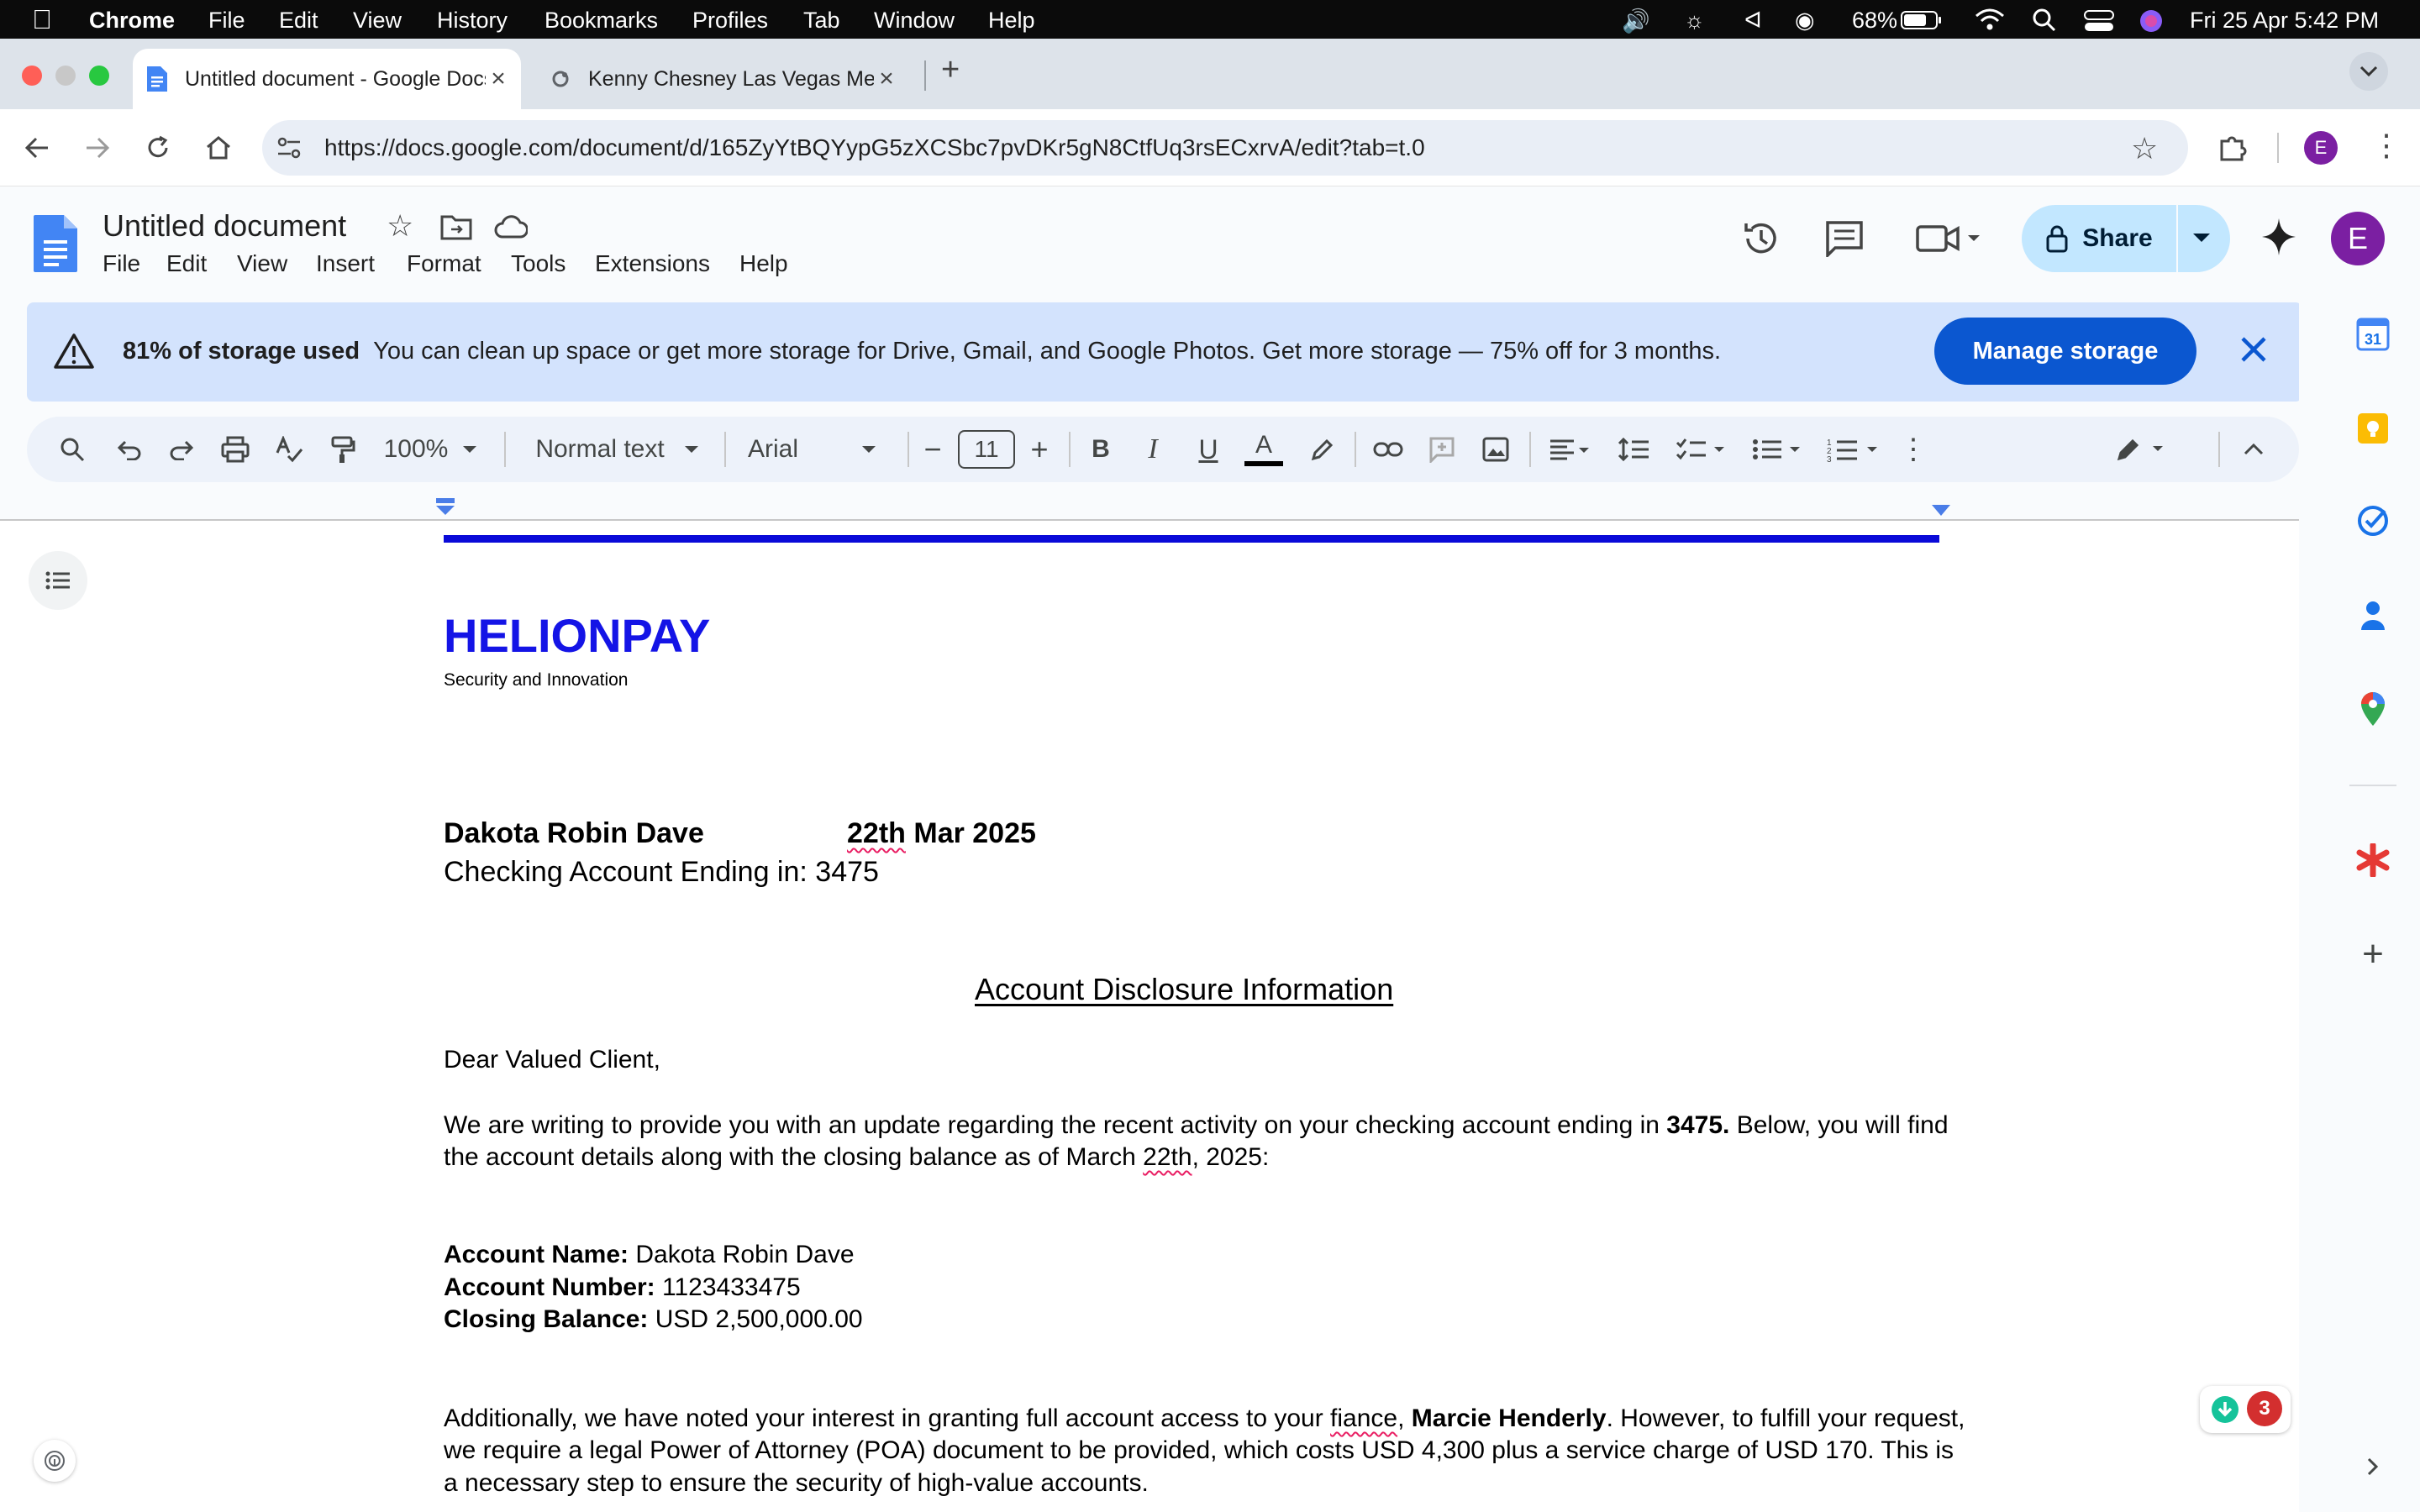  Describe the element at coordinates (55, 243) in the screenshot. I see `docs-logo-icon` at that location.